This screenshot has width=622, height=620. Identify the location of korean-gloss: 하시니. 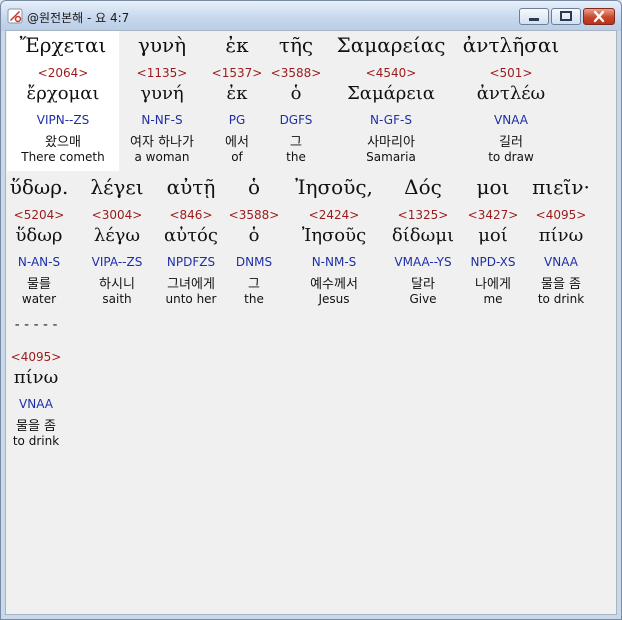
(117, 284).